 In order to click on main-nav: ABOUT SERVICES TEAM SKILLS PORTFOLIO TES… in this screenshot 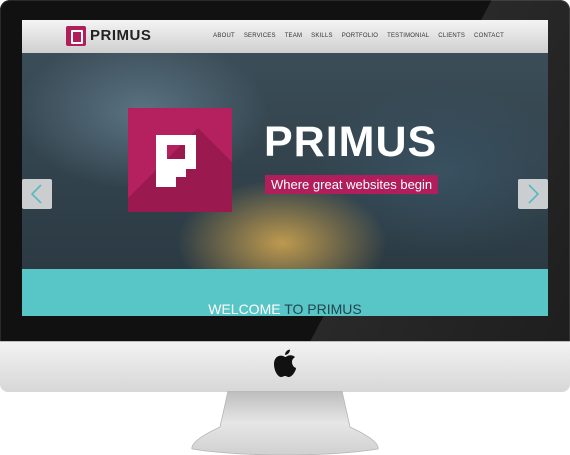, I will do `click(354, 36)`.